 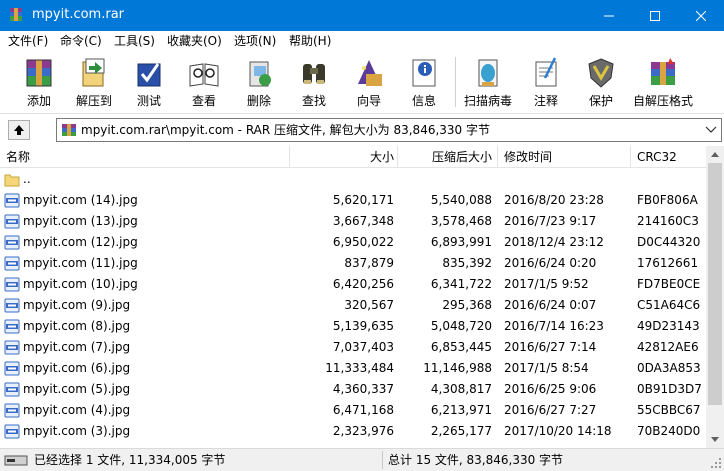 What do you see at coordinates (93, 72) in the screenshot?
I see `extract-to-icon` at bounding box center [93, 72].